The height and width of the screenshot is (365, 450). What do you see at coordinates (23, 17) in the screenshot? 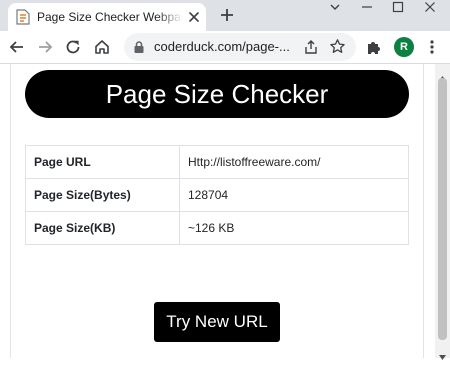
I see `document-scan-icon` at bounding box center [23, 17].